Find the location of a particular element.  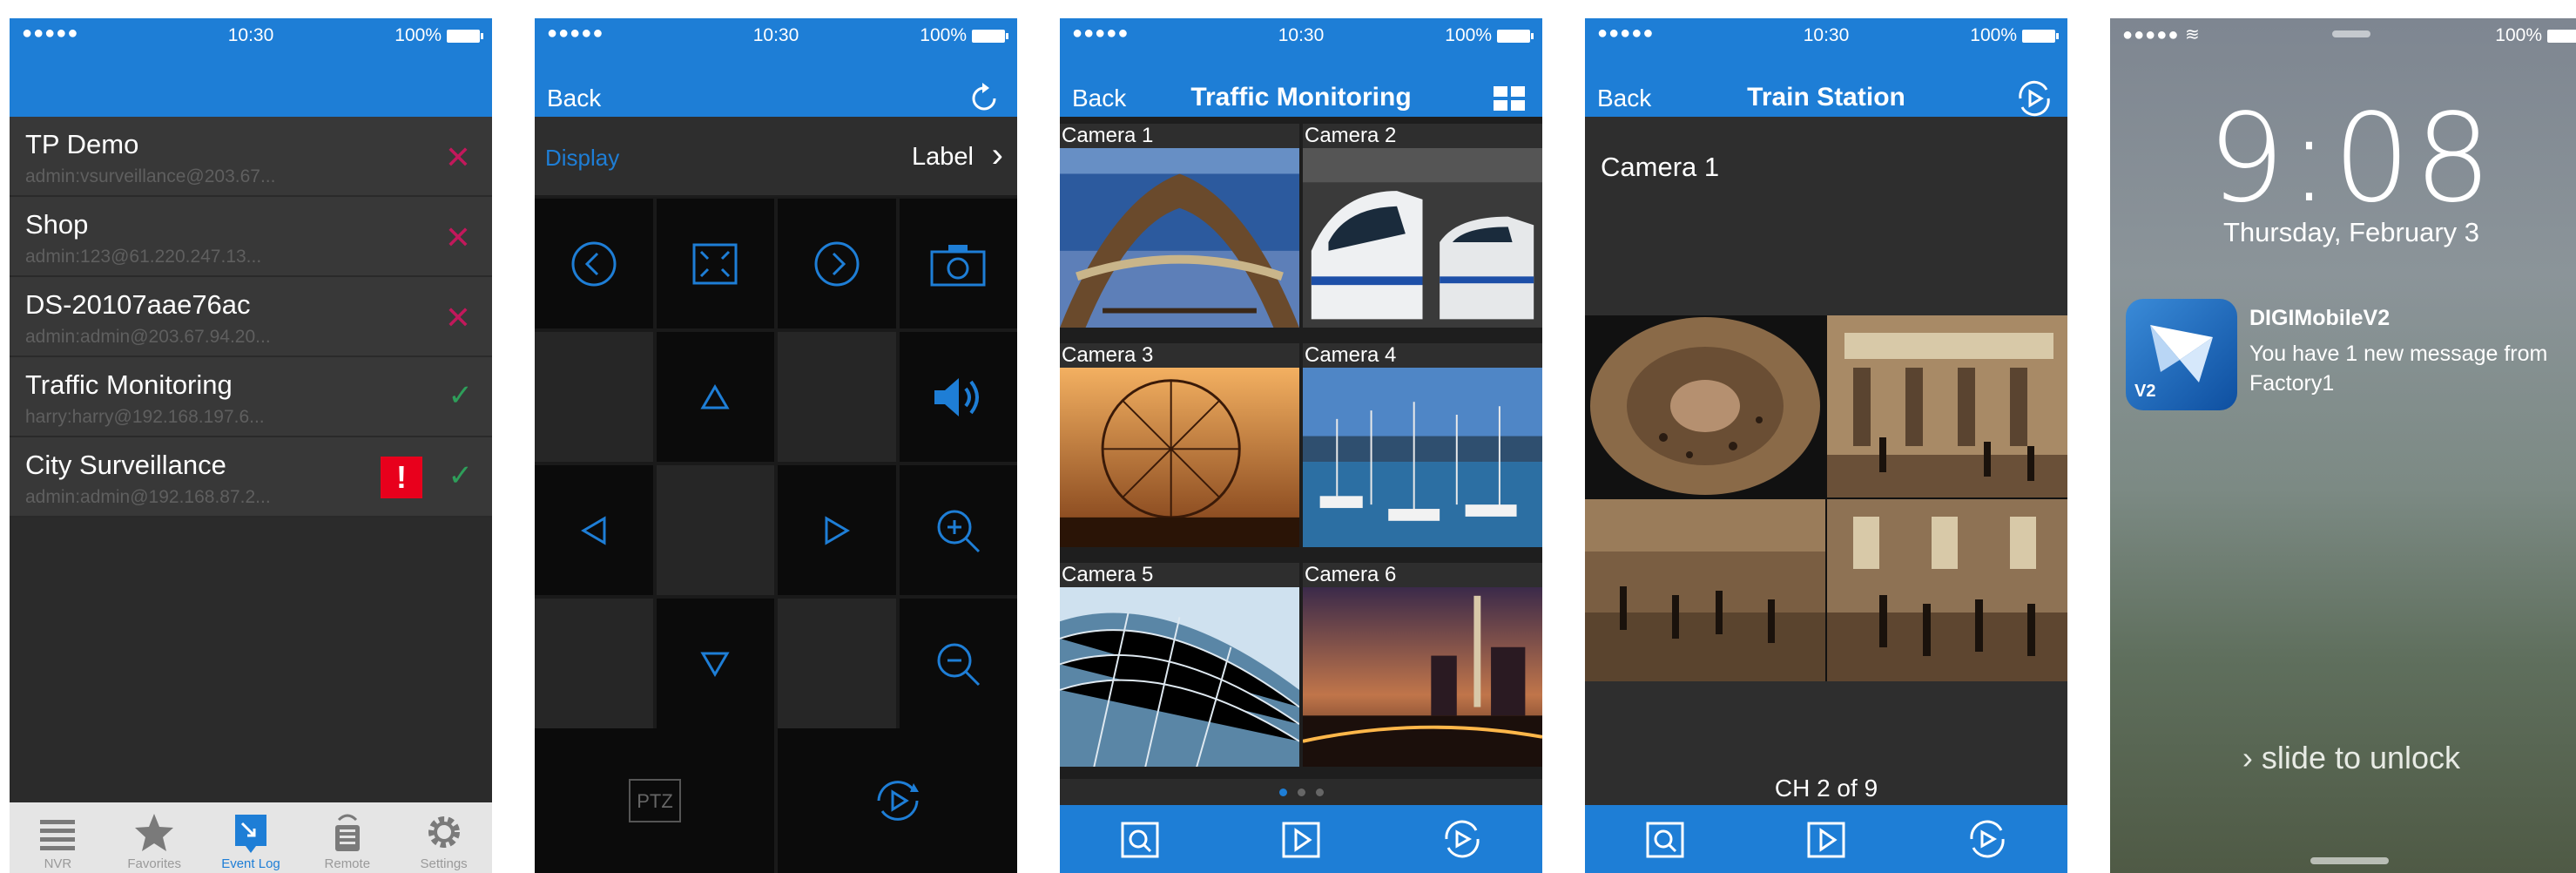

camera-tile: Camera 6 is located at coordinates (1422, 671).